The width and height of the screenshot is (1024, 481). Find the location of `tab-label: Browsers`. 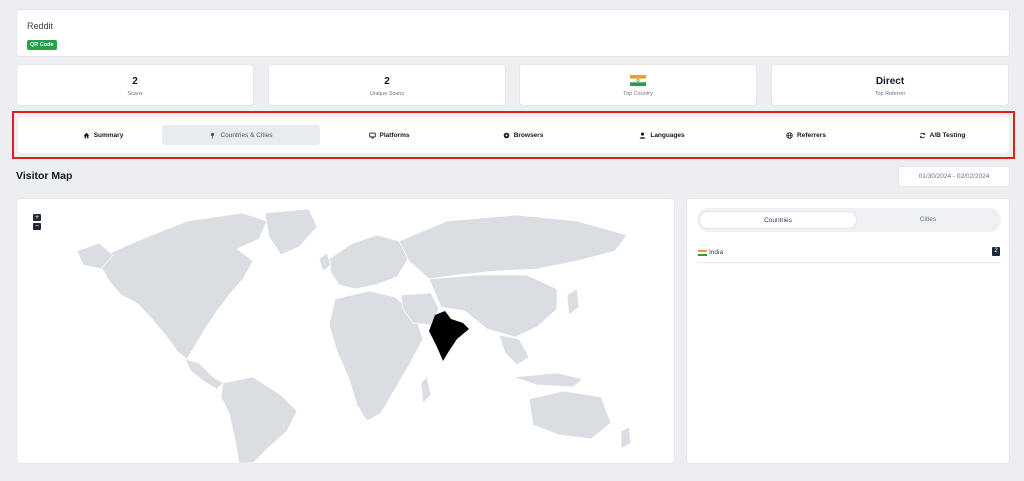

tab-label: Browsers is located at coordinates (528, 135).